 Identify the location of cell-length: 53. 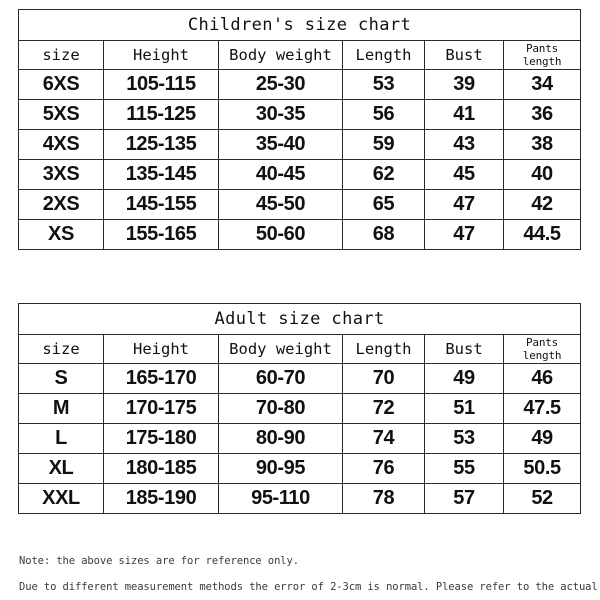
(383, 84).